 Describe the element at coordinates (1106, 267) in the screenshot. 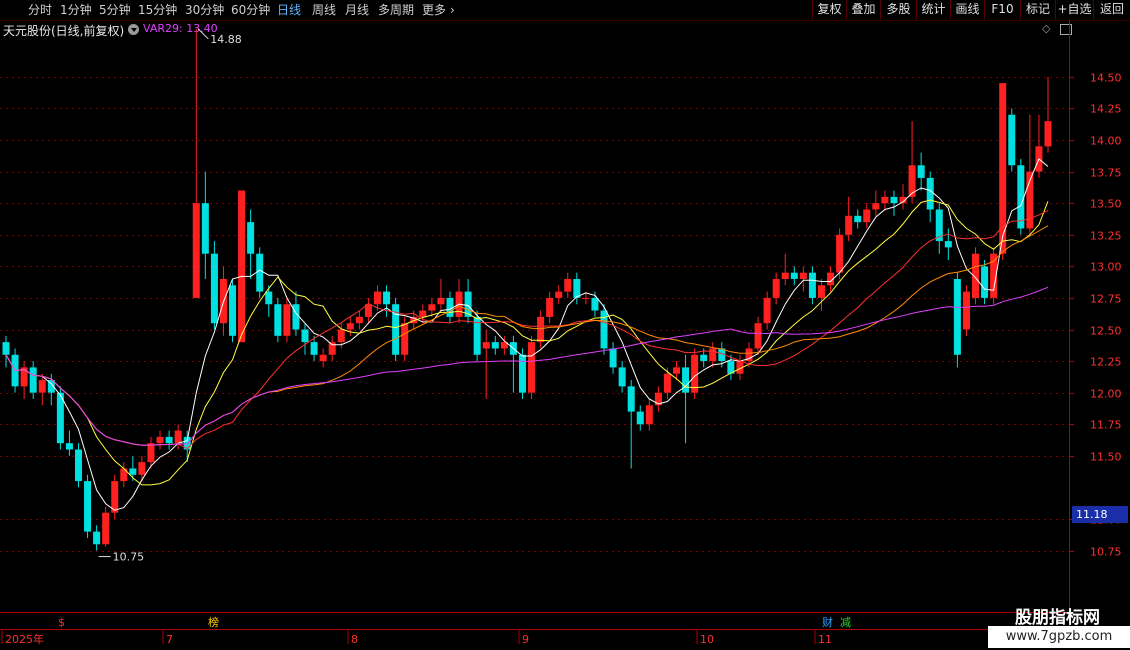

I see `y-tick-label: 13.00` at that location.